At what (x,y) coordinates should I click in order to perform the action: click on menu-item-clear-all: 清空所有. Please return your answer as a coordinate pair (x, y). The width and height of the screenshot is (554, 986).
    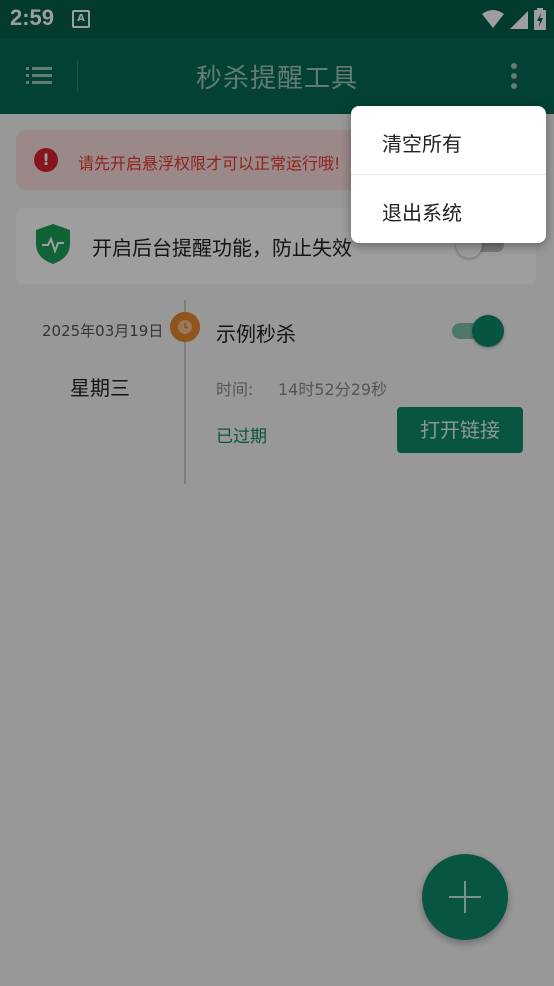
    Looking at the image, I should click on (448, 140).